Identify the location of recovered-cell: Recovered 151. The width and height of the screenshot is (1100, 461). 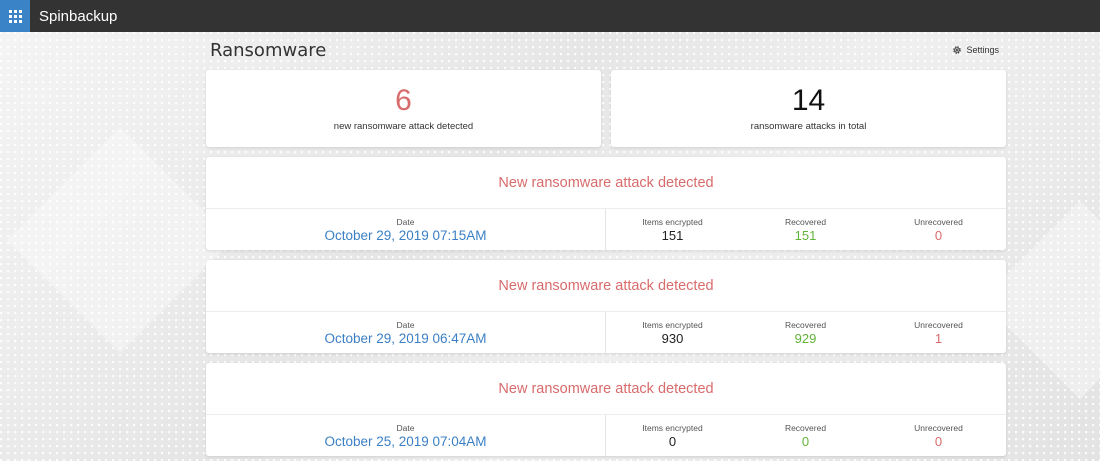
(805, 229).